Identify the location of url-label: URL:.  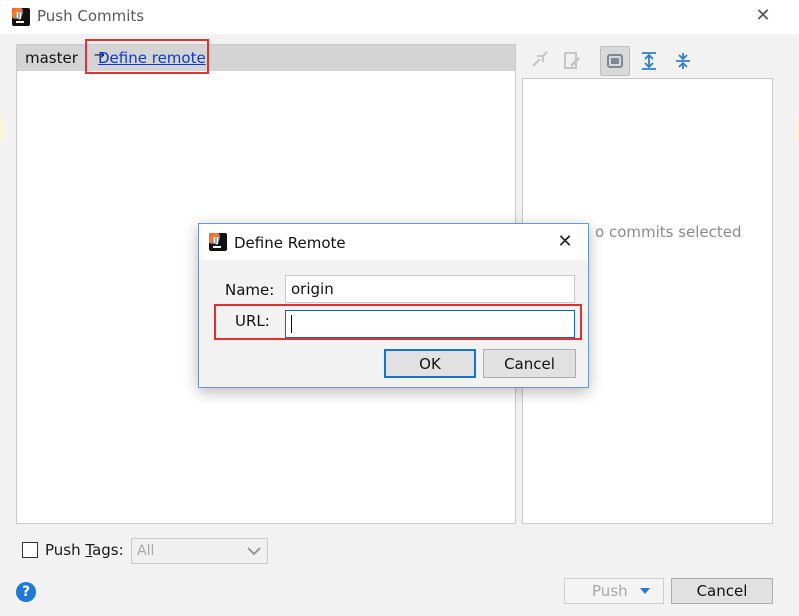
(252, 321).